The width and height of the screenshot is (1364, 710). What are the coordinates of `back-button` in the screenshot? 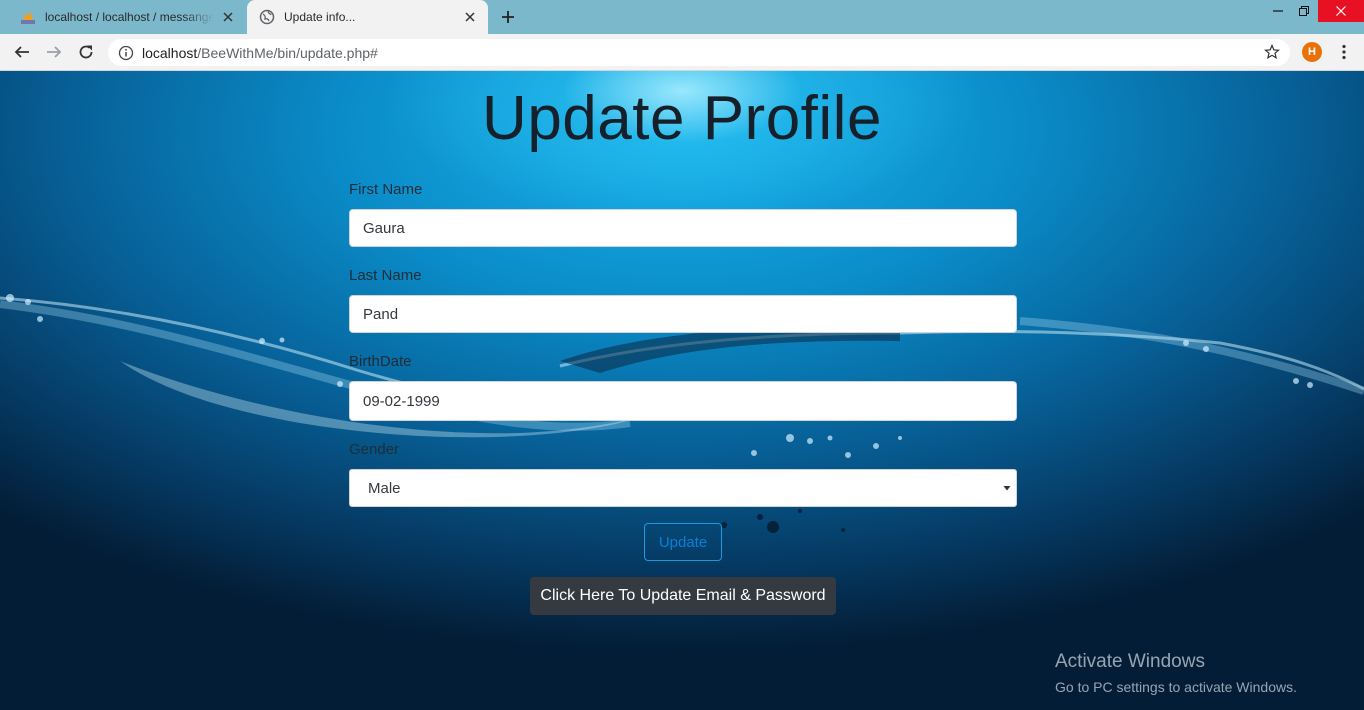 It's located at (22, 52).